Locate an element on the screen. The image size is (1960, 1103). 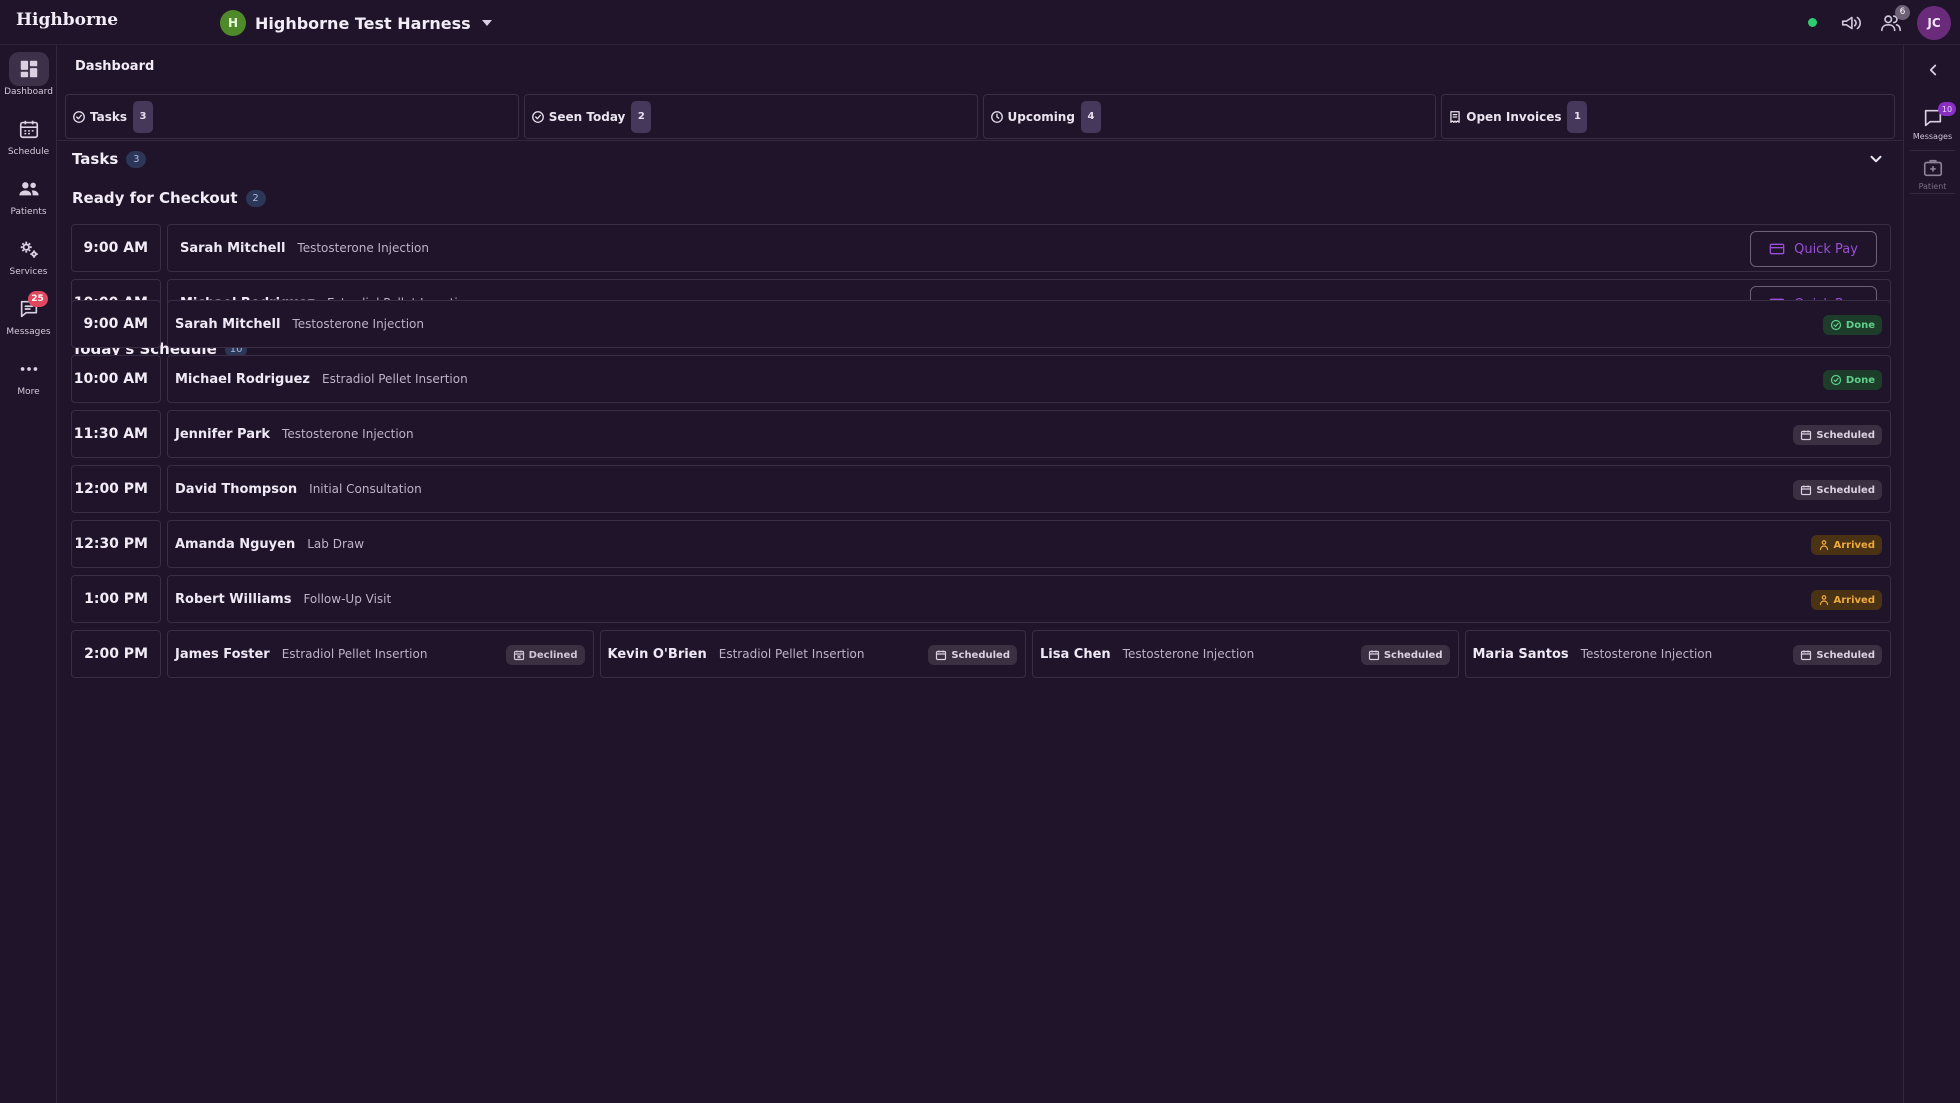
rail-item-label: Patient is located at coordinates (1932, 186).